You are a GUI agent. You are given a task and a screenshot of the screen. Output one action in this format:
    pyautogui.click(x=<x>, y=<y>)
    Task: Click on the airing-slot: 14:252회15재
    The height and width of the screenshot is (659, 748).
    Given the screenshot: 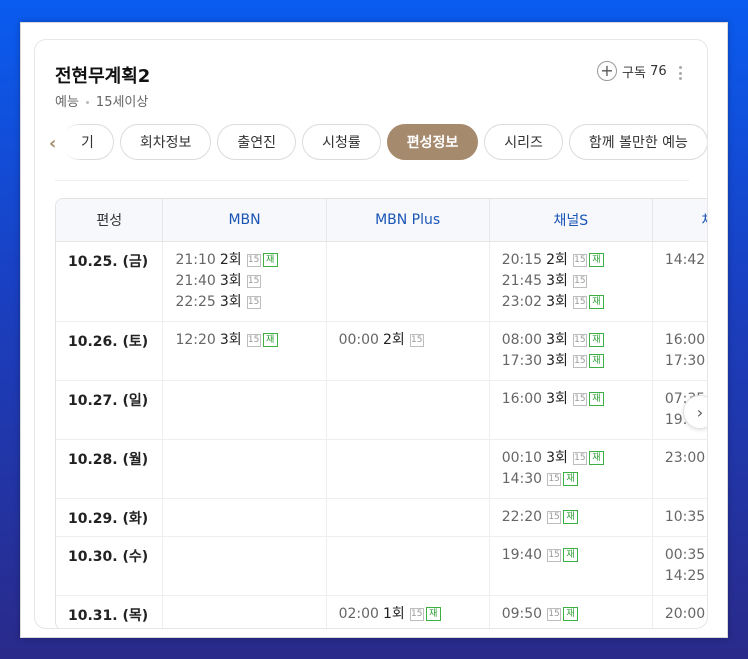 What is the action you would take?
    pyautogui.click(x=685, y=576)
    